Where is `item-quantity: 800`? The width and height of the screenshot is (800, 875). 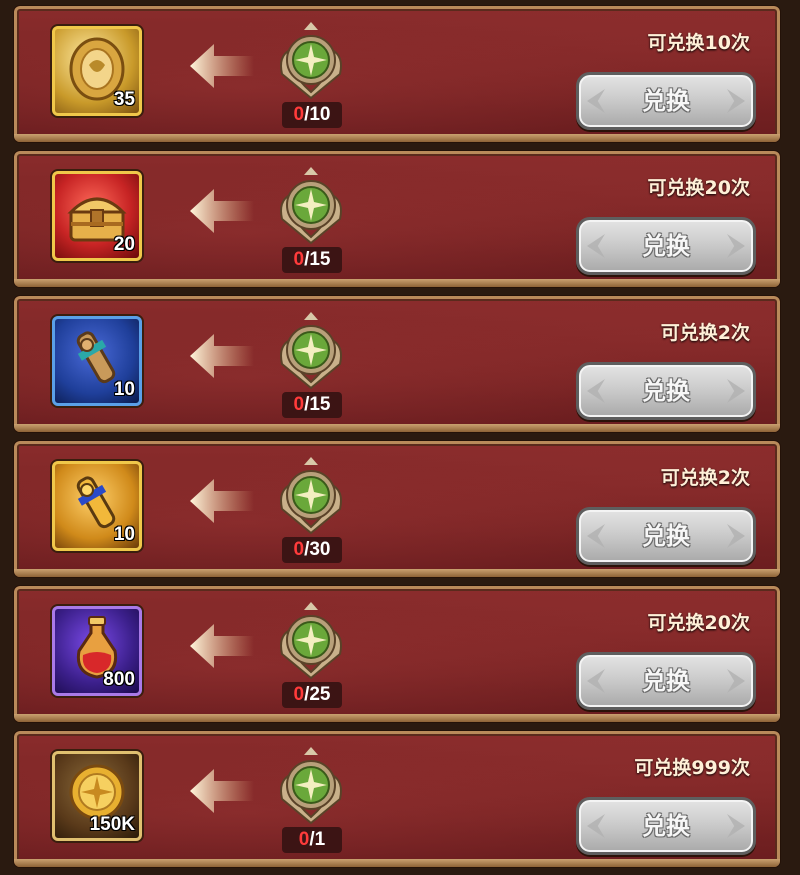
item-quantity: 800 is located at coordinates (119, 679).